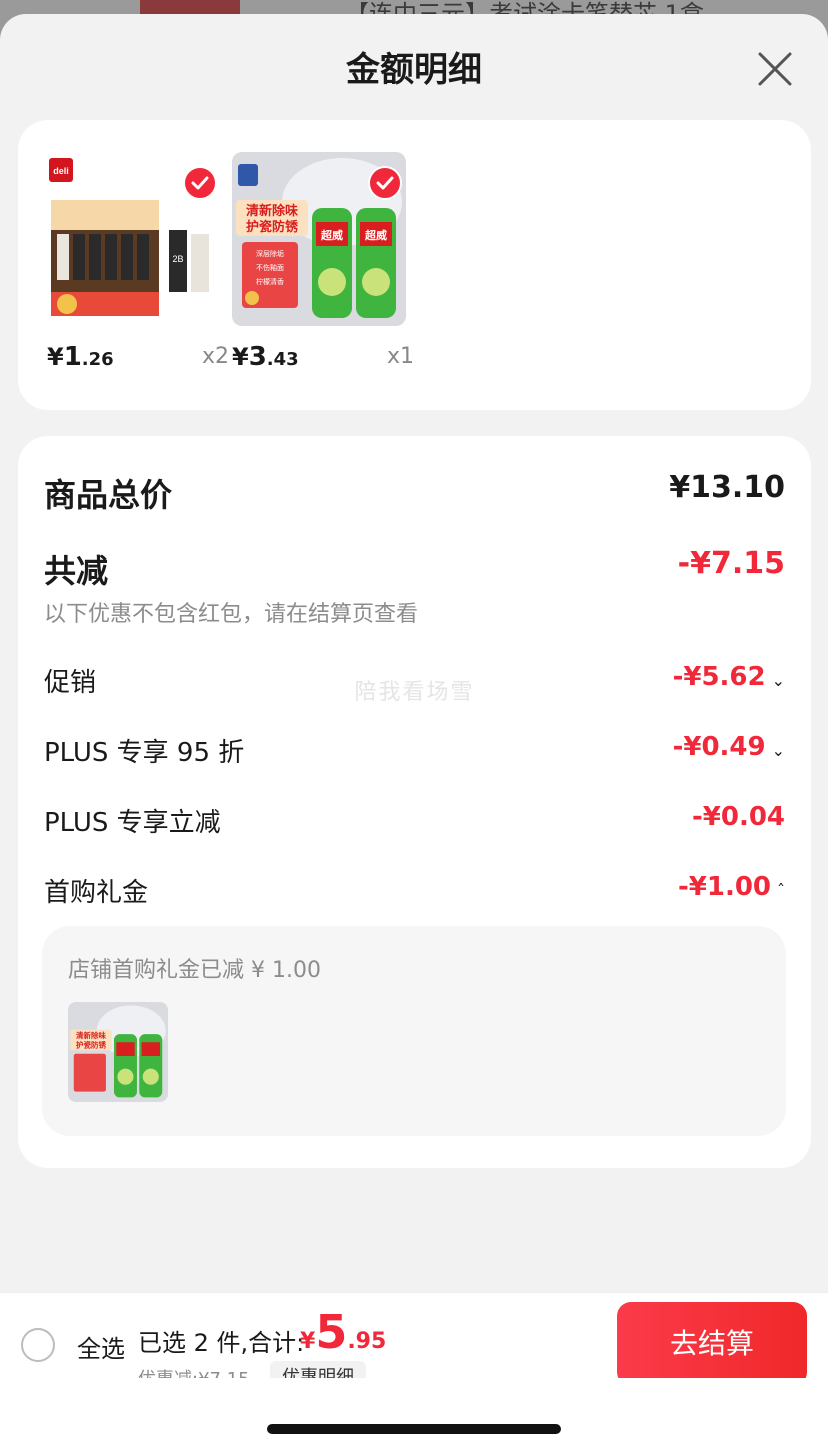 The image size is (828, 1451). What do you see at coordinates (367, 1341) in the screenshot?
I see `total-decimal: .95` at bounding box center [367, 1341].